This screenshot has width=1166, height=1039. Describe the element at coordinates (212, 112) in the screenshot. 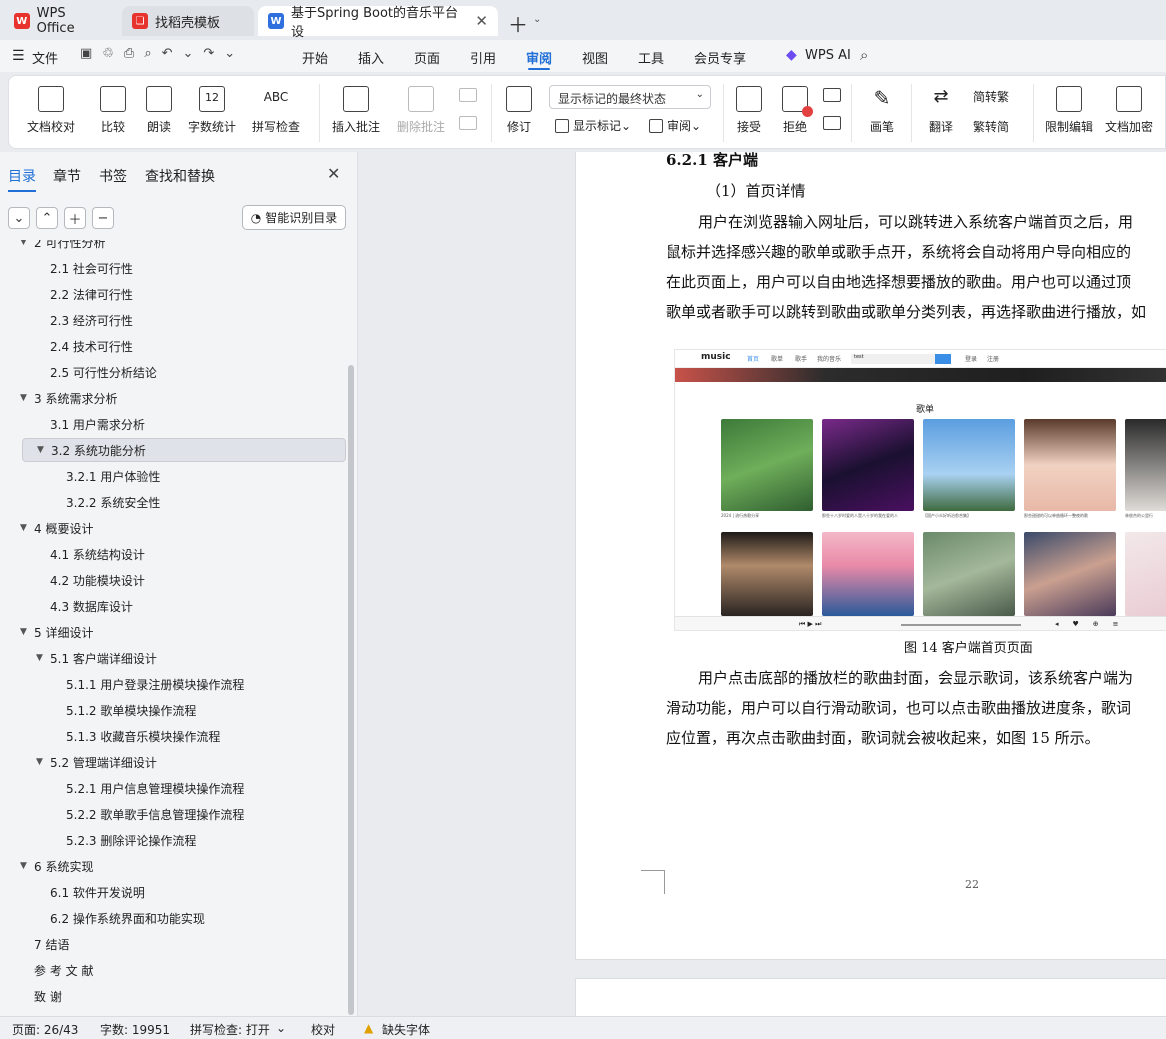

I see `word-count-button: 12 字数统计` at that location.